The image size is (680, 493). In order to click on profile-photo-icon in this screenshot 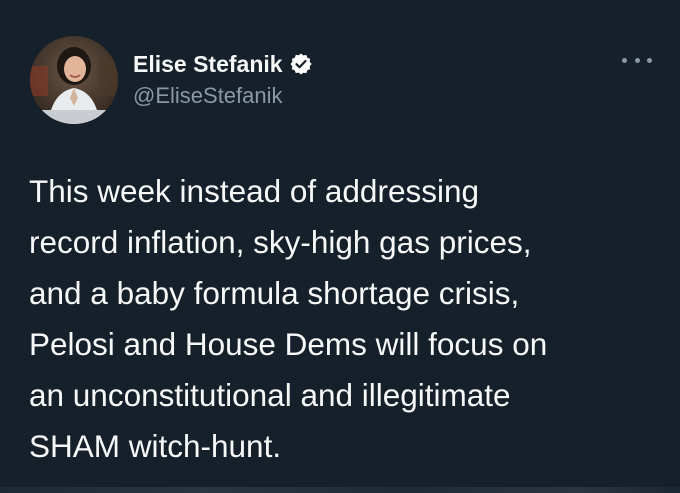, I will do `click(74, 80)`.